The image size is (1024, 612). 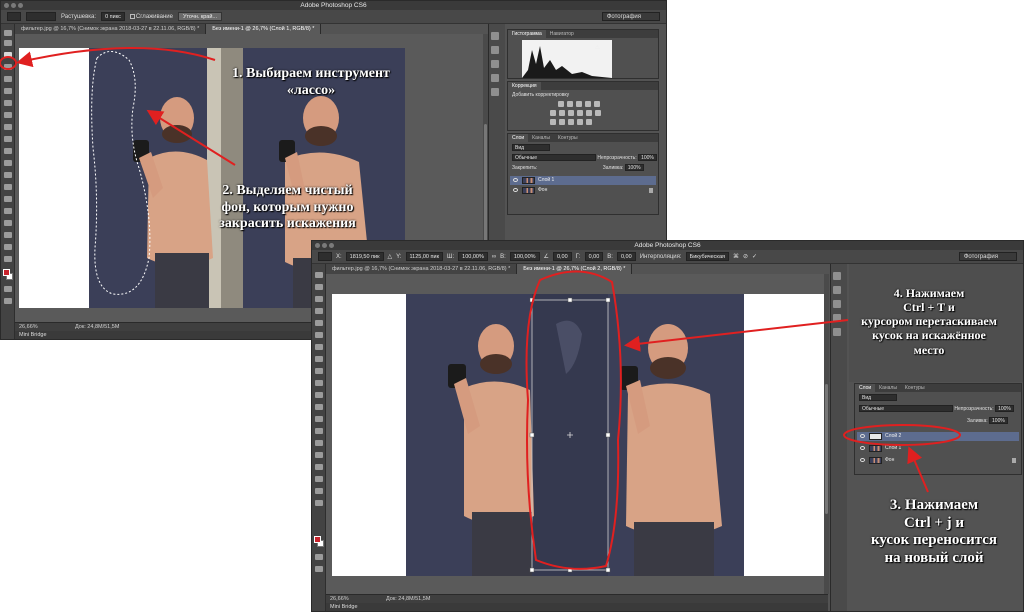 What do you see at coordinates (319, 443) in the screenshot?
I see `pen-tool-icon` at bounding box center [319, 443].